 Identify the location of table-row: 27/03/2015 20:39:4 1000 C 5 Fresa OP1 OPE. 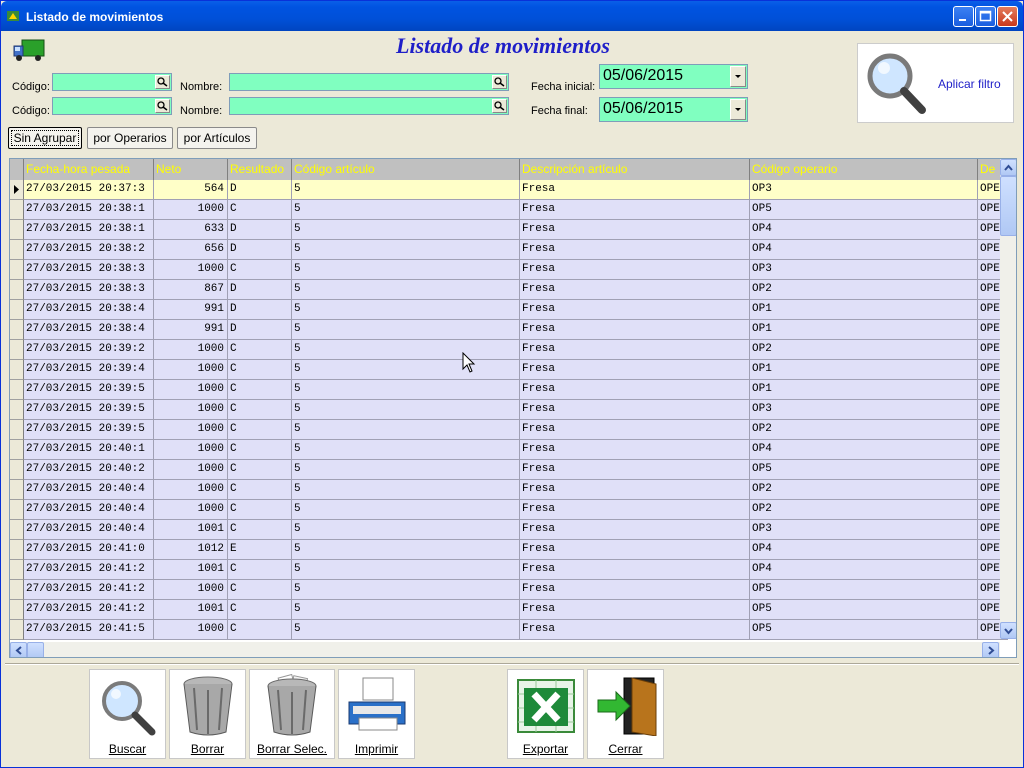
(509, 370).